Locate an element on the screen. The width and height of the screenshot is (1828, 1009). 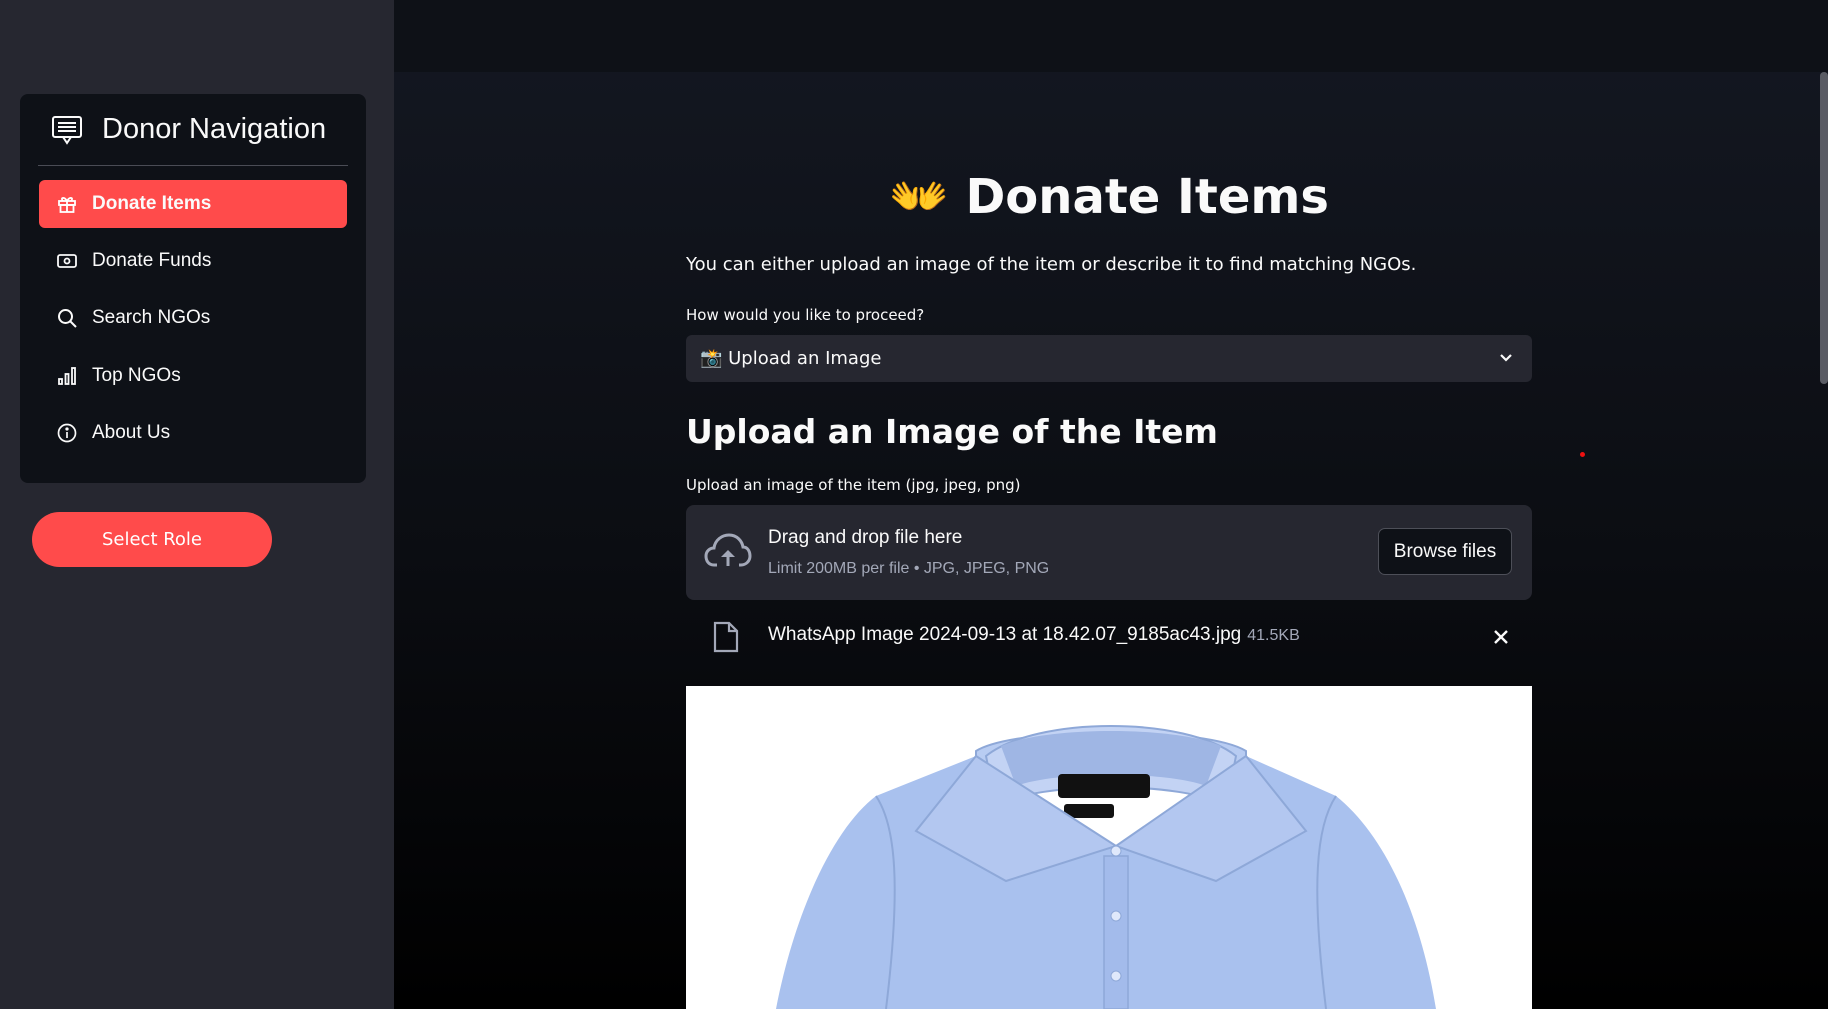
sidebar-item-top-ngos: Top NGOs is located at coordinates (193, 376).